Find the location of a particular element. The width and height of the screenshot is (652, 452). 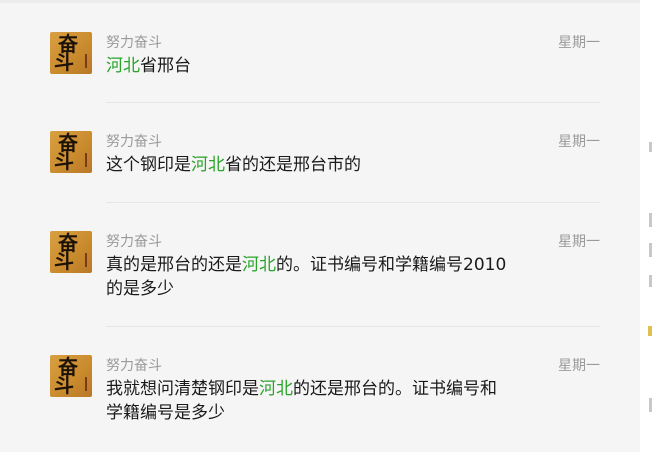

scrollbar is located at coordinates (646, 226).